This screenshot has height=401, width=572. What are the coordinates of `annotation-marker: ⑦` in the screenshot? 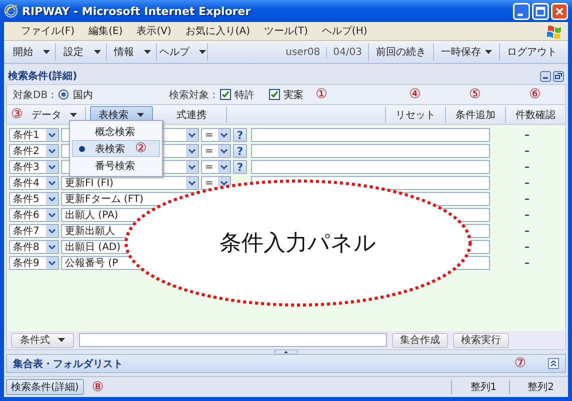 It's located at (520, 363).